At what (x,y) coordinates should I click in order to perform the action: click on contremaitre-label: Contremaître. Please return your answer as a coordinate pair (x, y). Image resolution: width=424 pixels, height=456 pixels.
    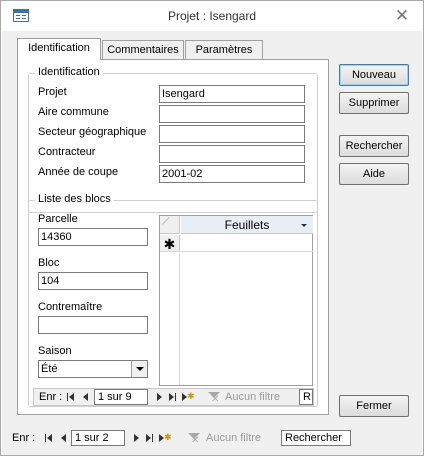
    Looking at the image, I should click on (70, 307).